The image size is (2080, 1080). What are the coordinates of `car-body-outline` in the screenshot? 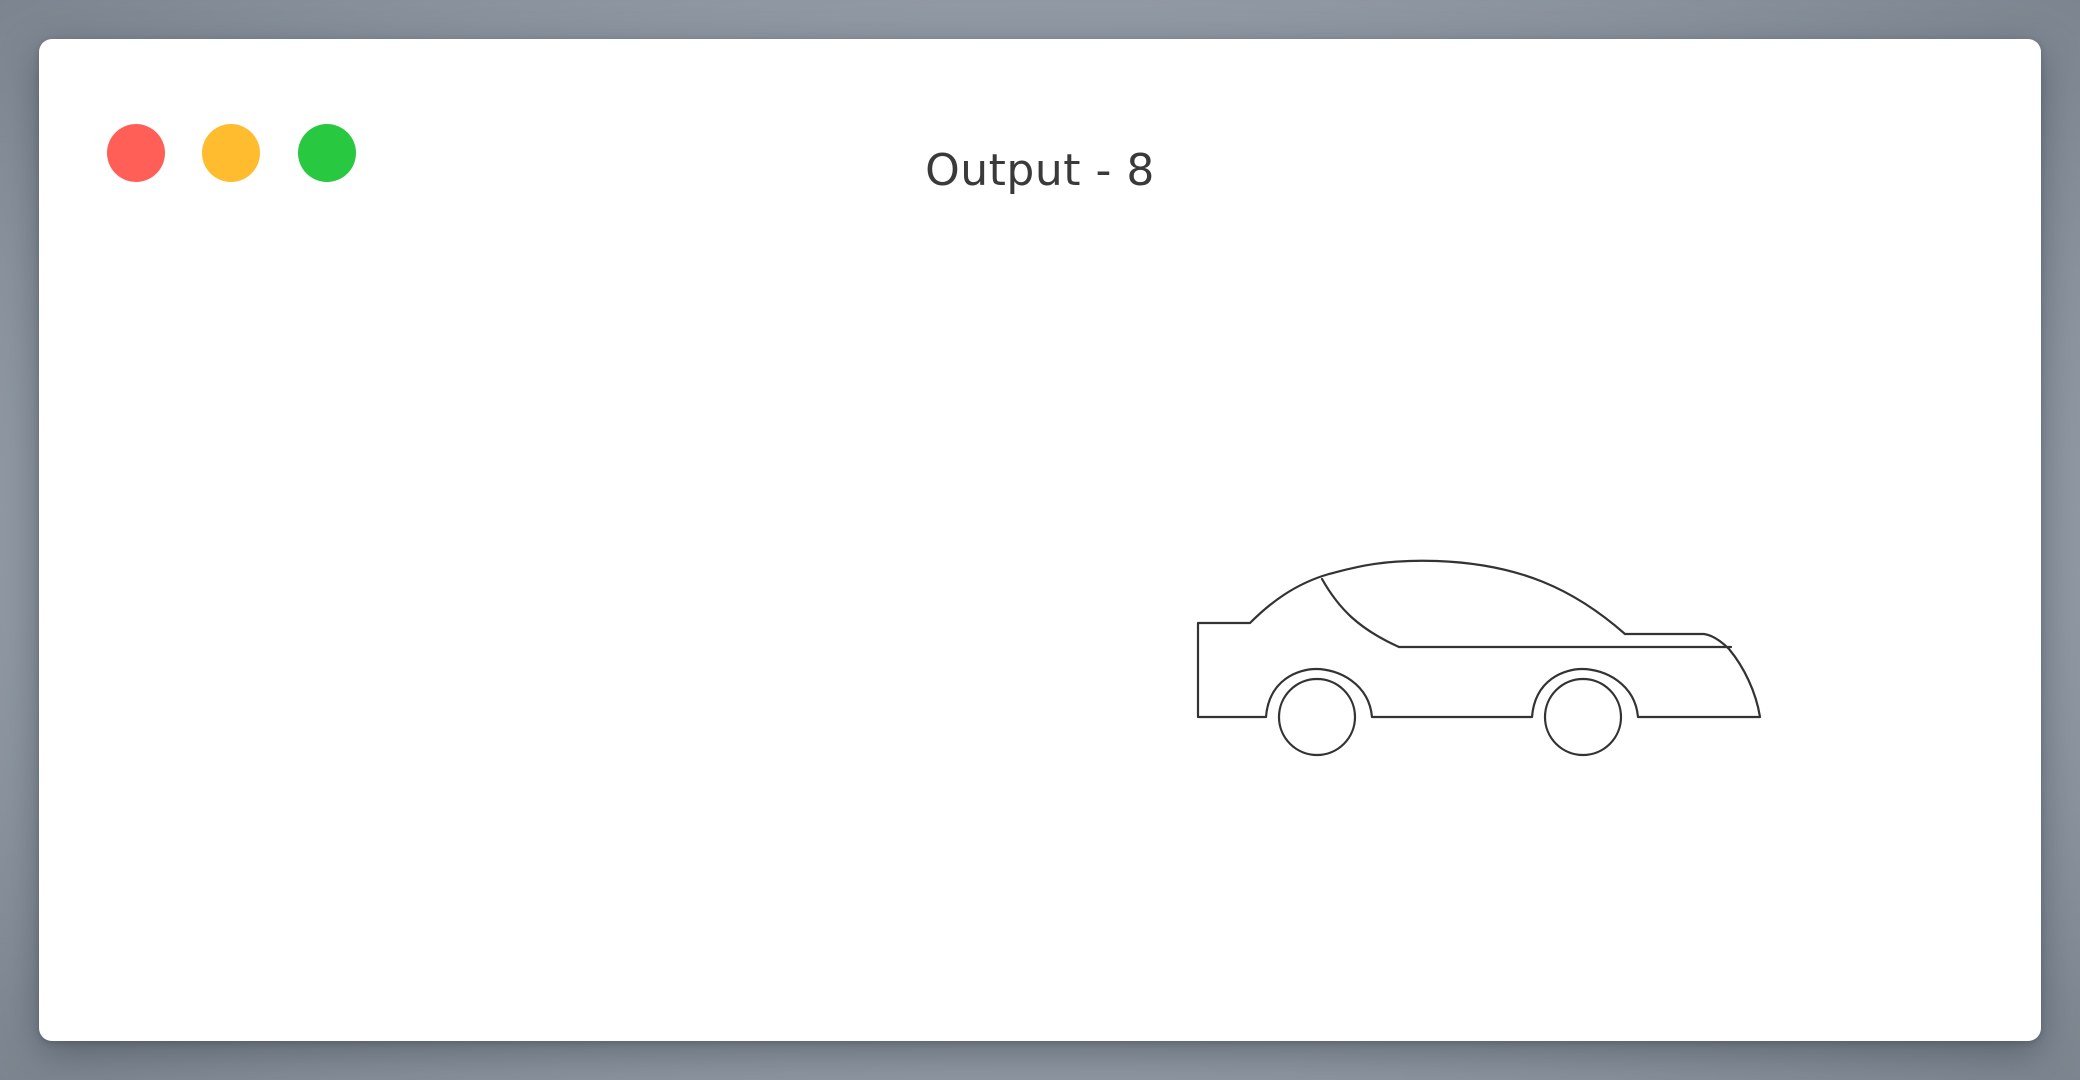 It's located at (1479, 639).